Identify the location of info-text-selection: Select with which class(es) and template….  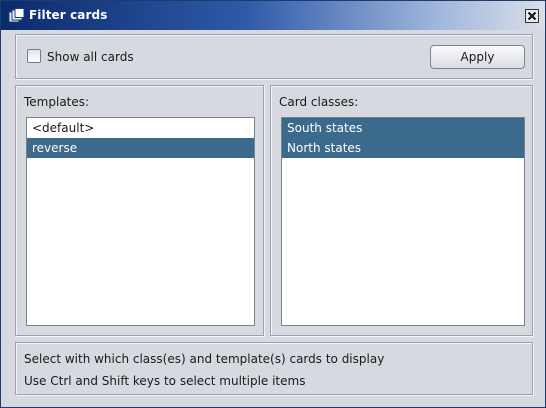
(204, 359).